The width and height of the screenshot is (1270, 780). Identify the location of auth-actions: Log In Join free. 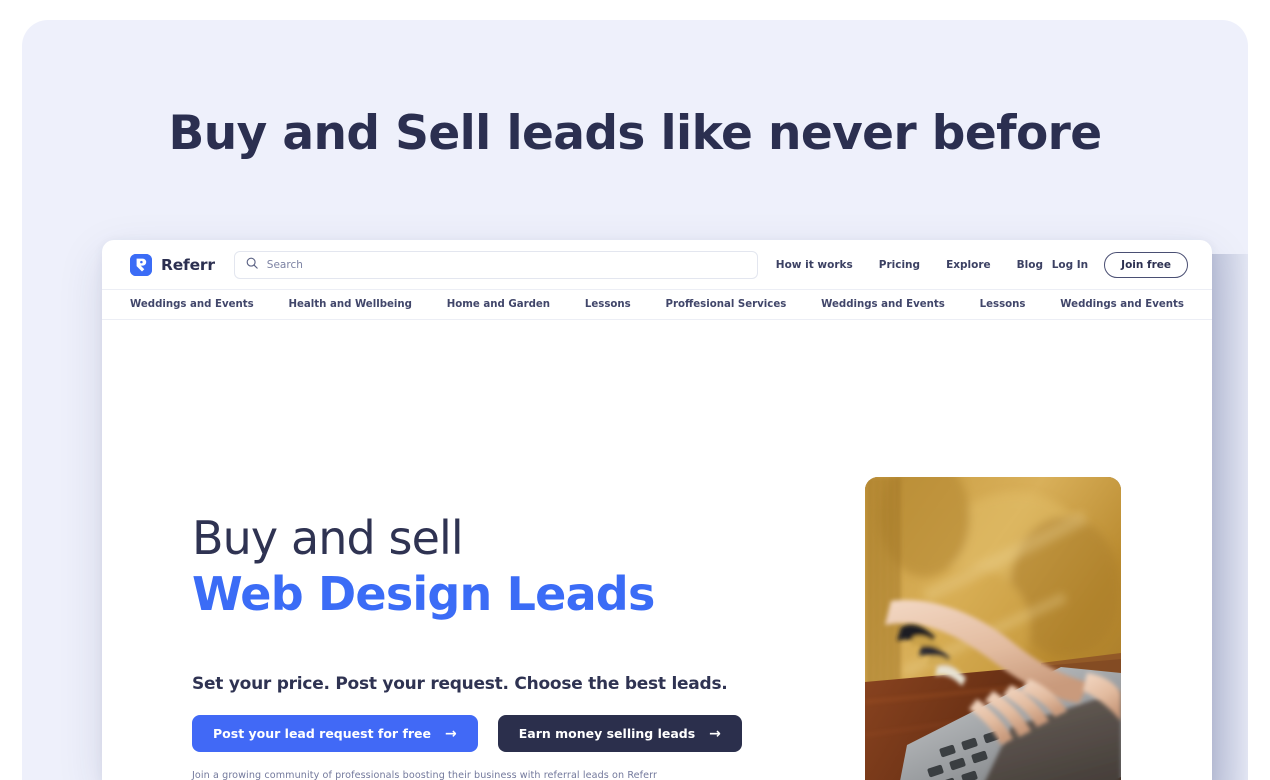
(1120, 264).